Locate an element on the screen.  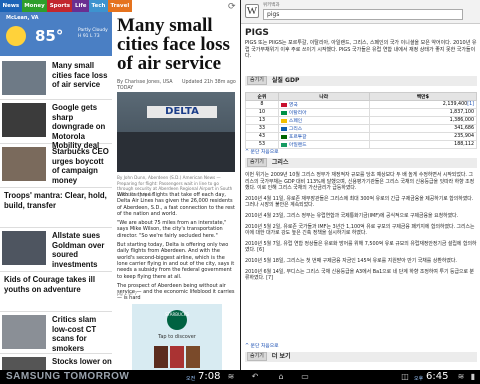
table-row: 33 그리스 341,686 is located at coordinates (361, 128).